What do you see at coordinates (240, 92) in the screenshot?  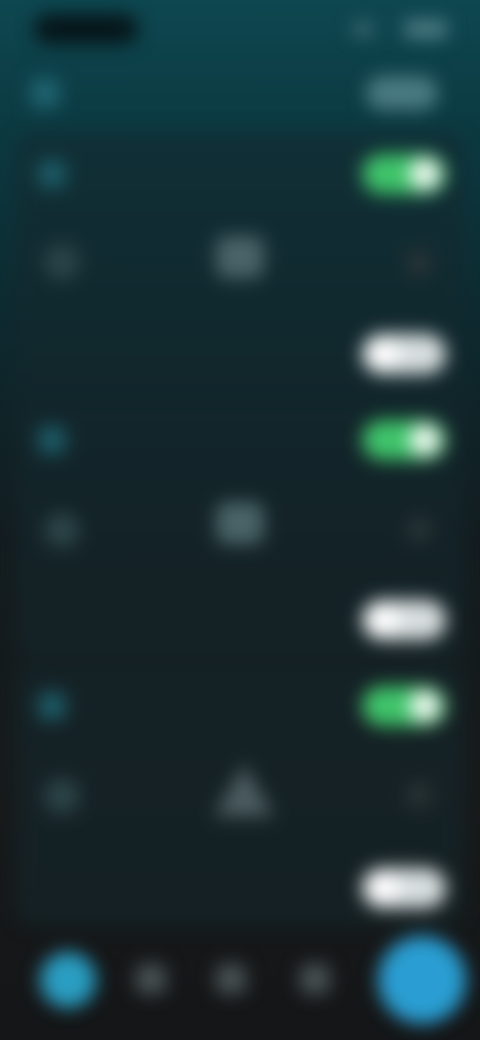 I see `header-row` at bounding box center [240, 92].